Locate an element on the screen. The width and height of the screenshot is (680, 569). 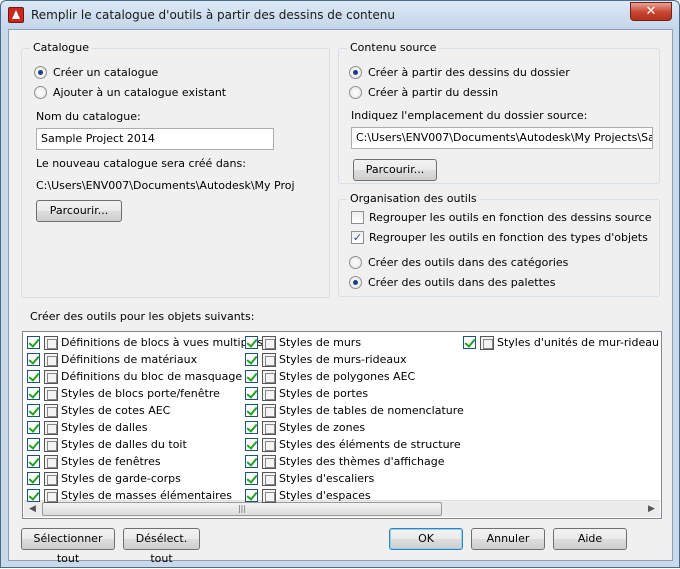
deselect-all-button: Désélect. tout is located at coordinates (161, 546).